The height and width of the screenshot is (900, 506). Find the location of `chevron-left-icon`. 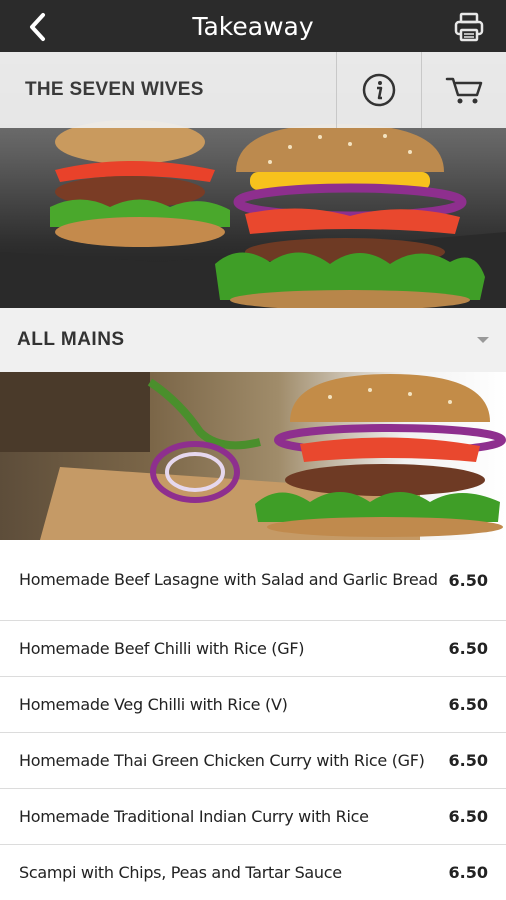

chevron-left-icon is located at coordinates (39, 27).